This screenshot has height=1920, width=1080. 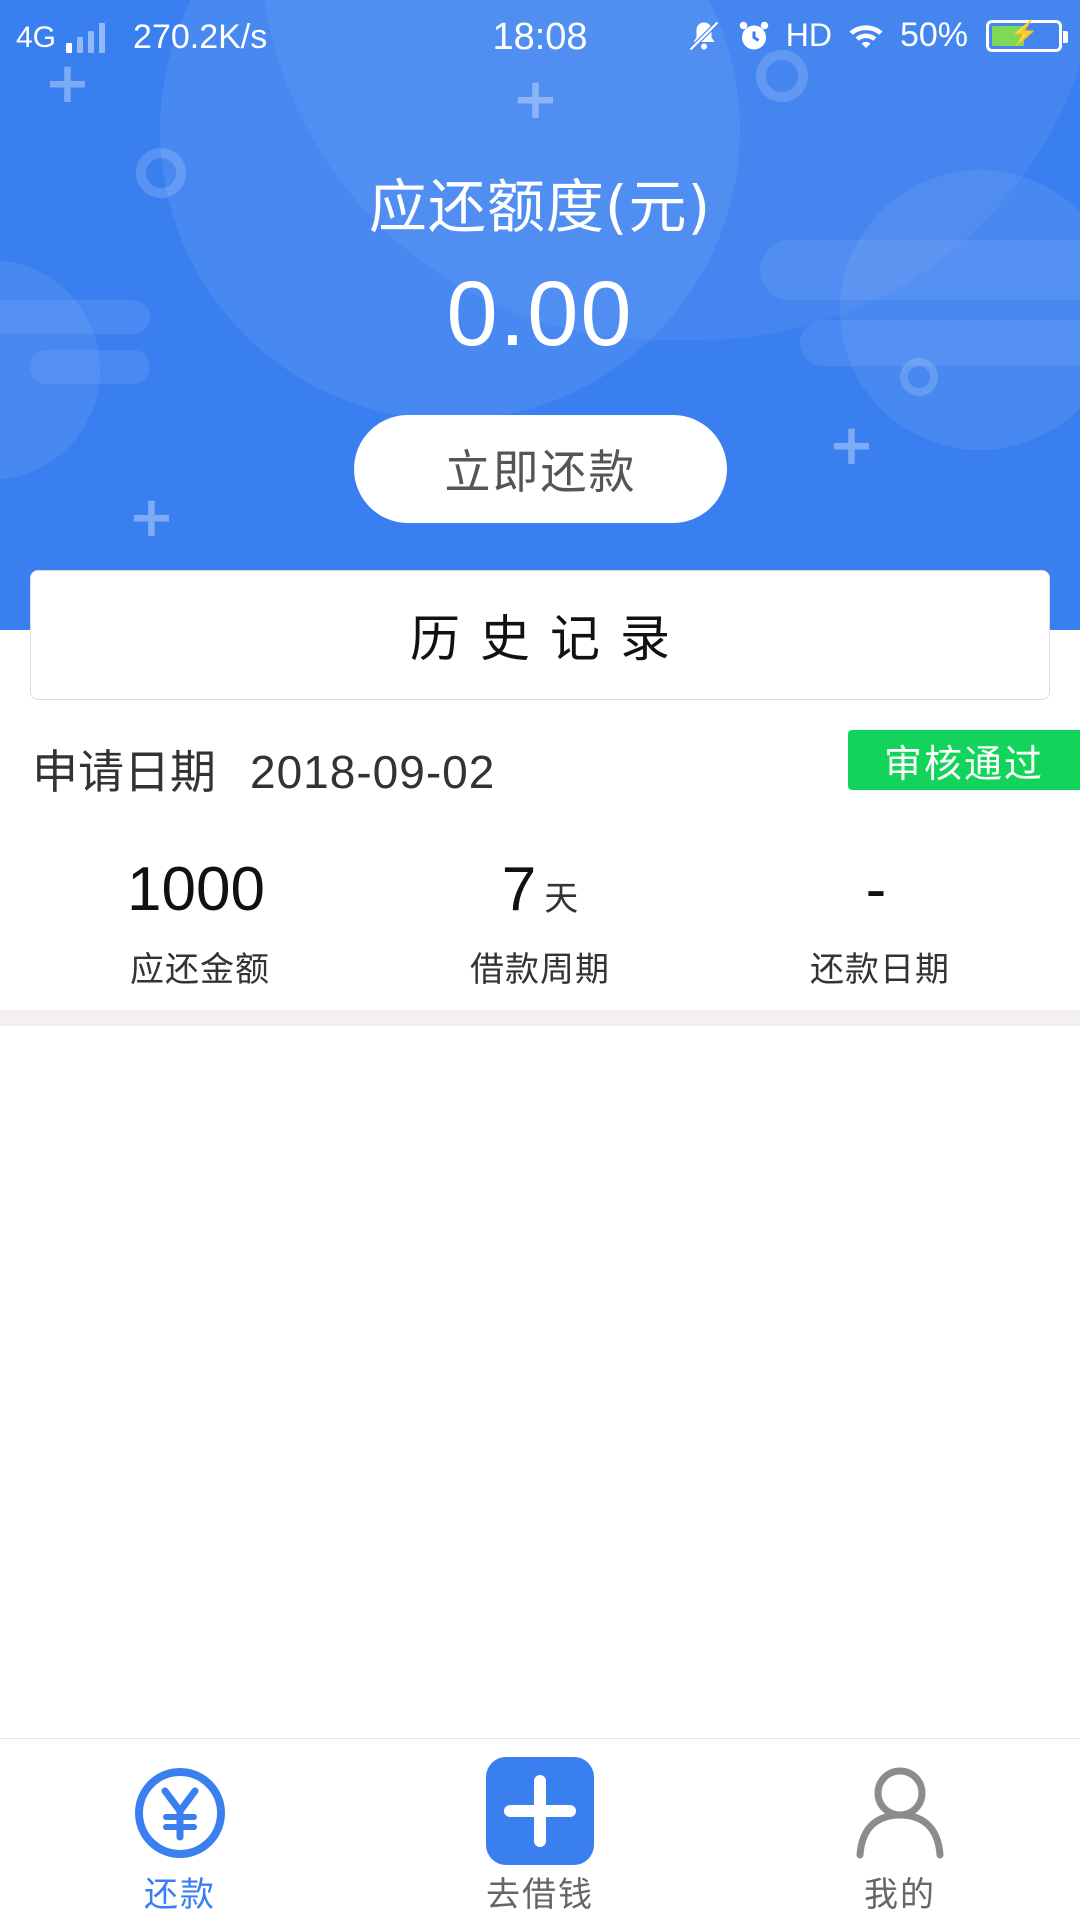 What do you see at coordinates (540, 889) in the screenshot?
I see `stat-value: 7天` at bounding box center [540, 889].